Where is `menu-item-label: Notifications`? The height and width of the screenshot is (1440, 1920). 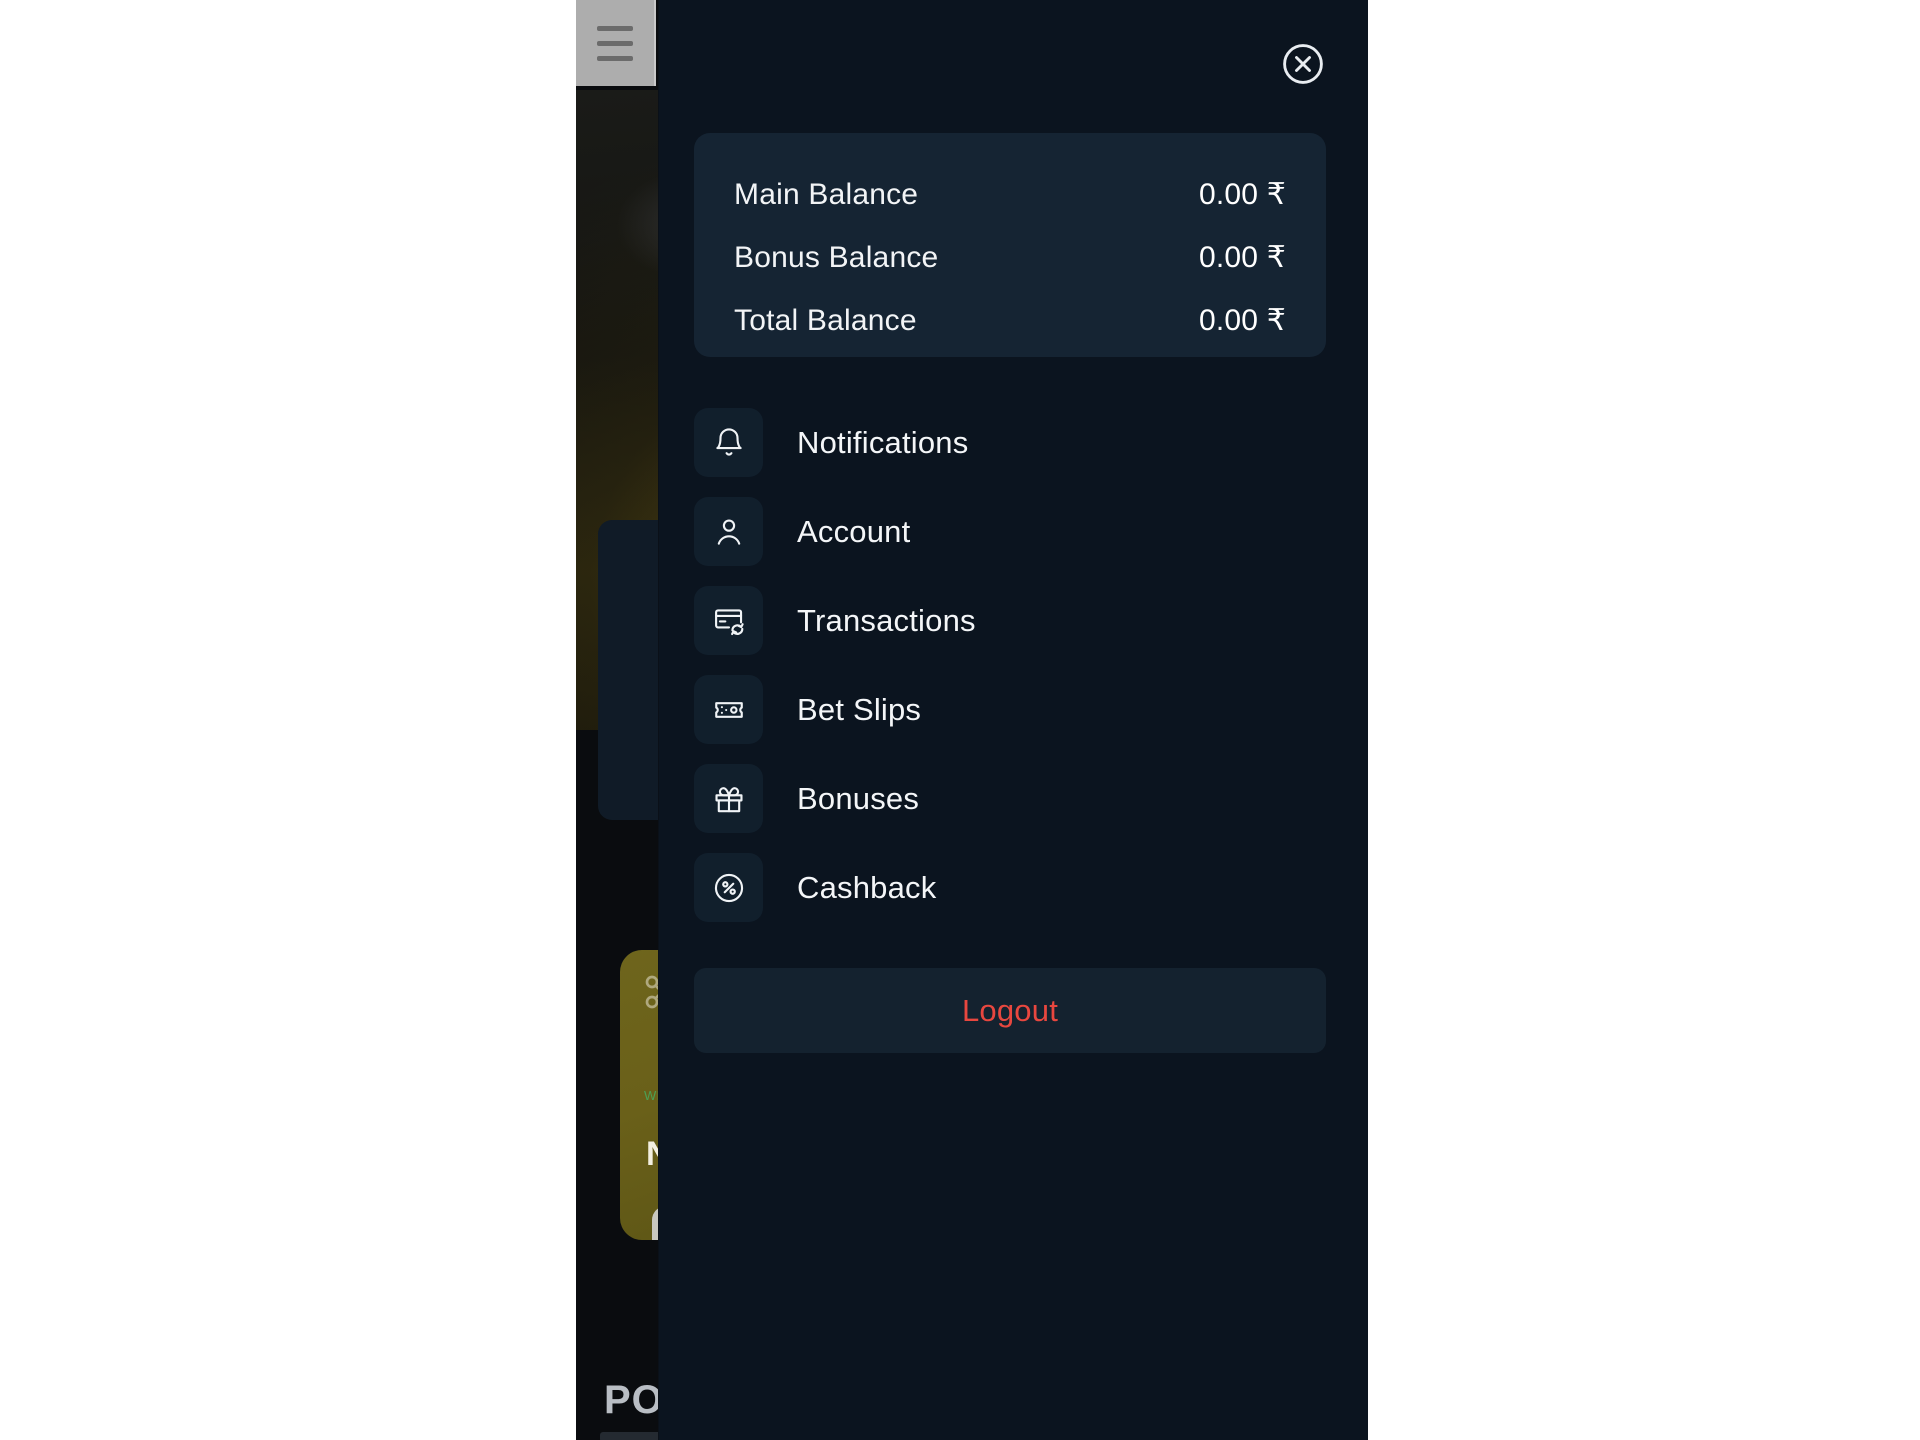 menu-item-label: Notifications is located at coordinates (883, 442).